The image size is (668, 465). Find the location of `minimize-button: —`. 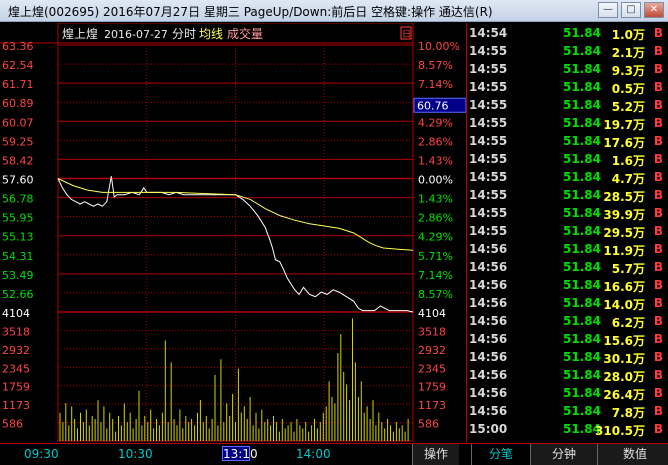

minimize-button: — is located at coordinates (608, 10).